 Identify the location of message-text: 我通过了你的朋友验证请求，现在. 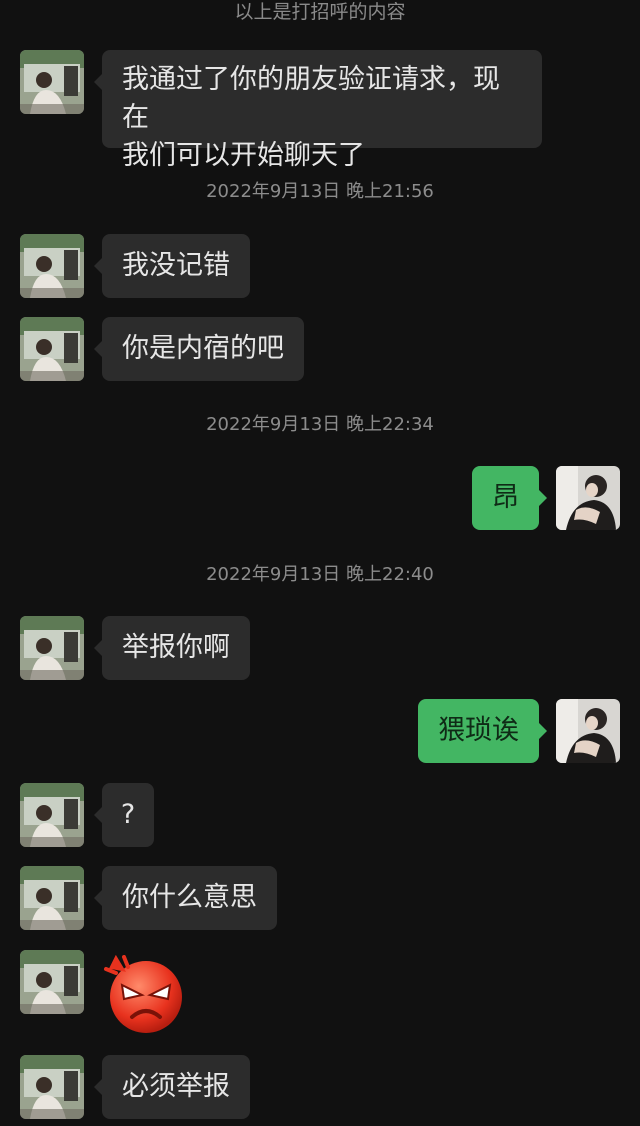
(311, 98).